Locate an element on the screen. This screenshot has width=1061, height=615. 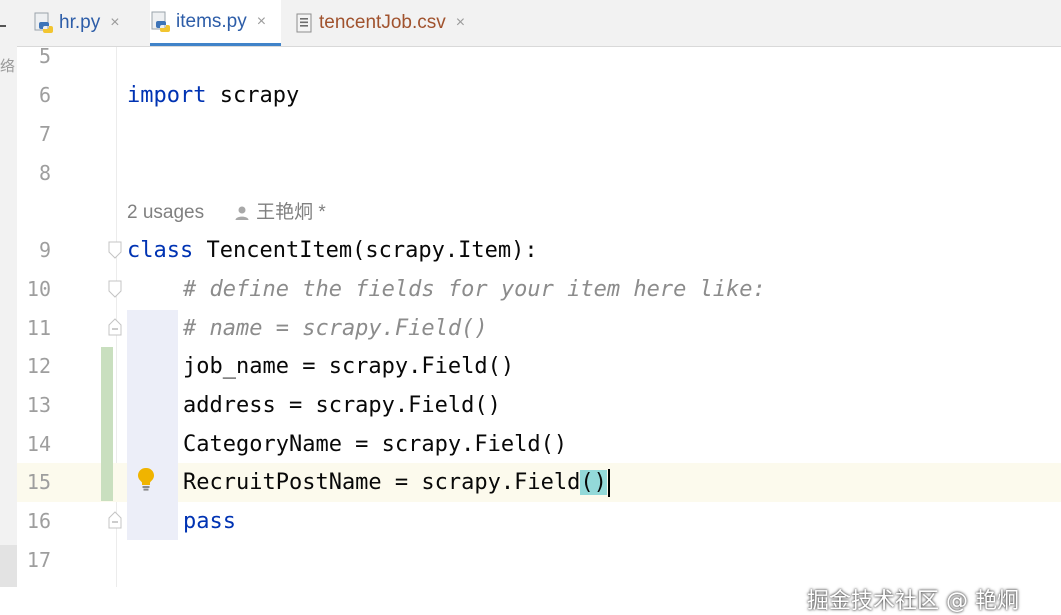
keyword: class is located at coordinates (160, 250).